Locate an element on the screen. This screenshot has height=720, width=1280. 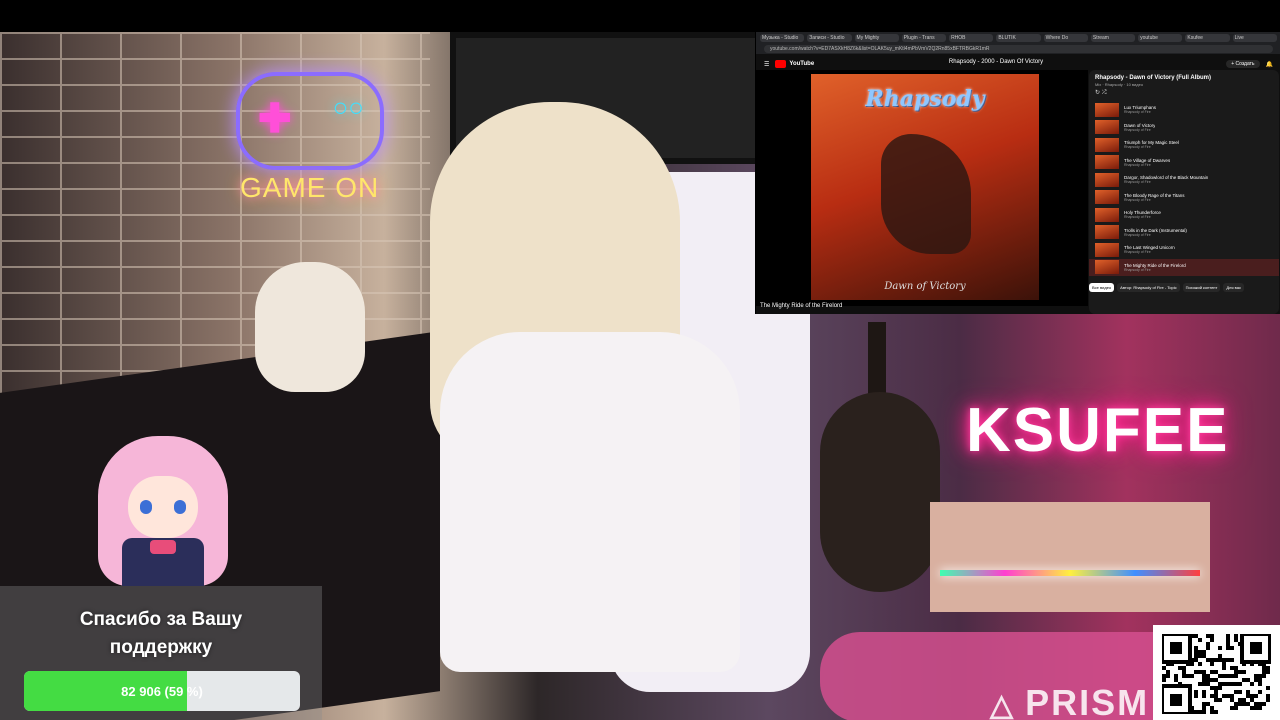
mascot-bow is located at coordinates (163, 547).